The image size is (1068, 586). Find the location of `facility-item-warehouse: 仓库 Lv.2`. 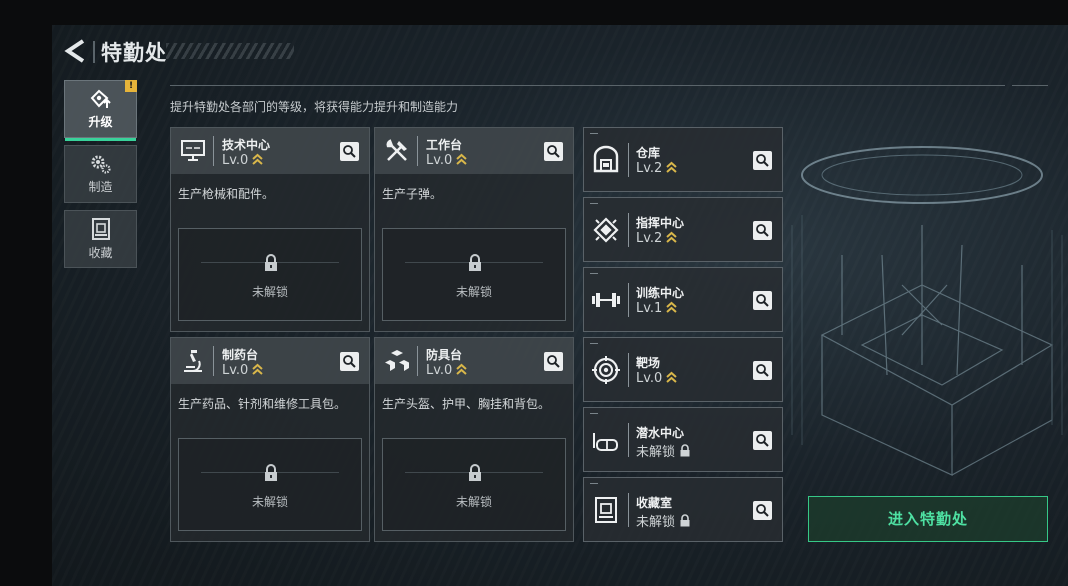

facility-item-warehouse: 仓库 Lv.2 is located at coordinates (683, 159).